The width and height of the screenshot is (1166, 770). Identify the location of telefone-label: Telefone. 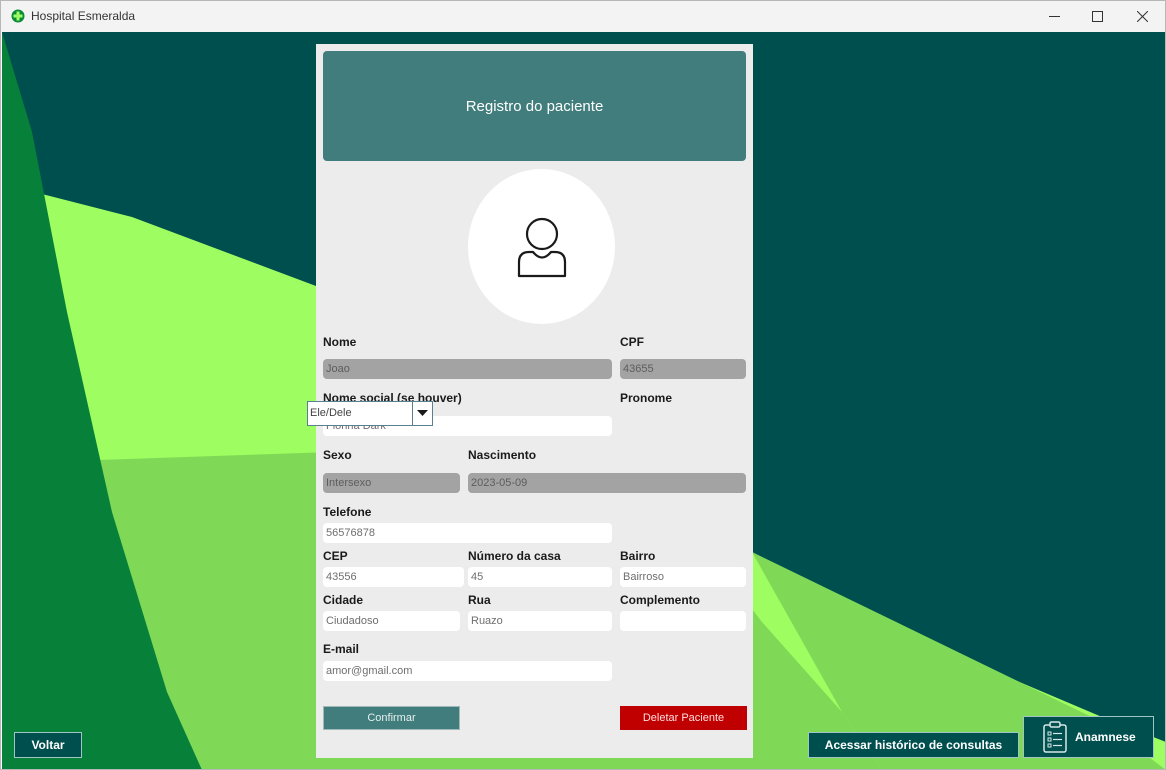
(347, 512).